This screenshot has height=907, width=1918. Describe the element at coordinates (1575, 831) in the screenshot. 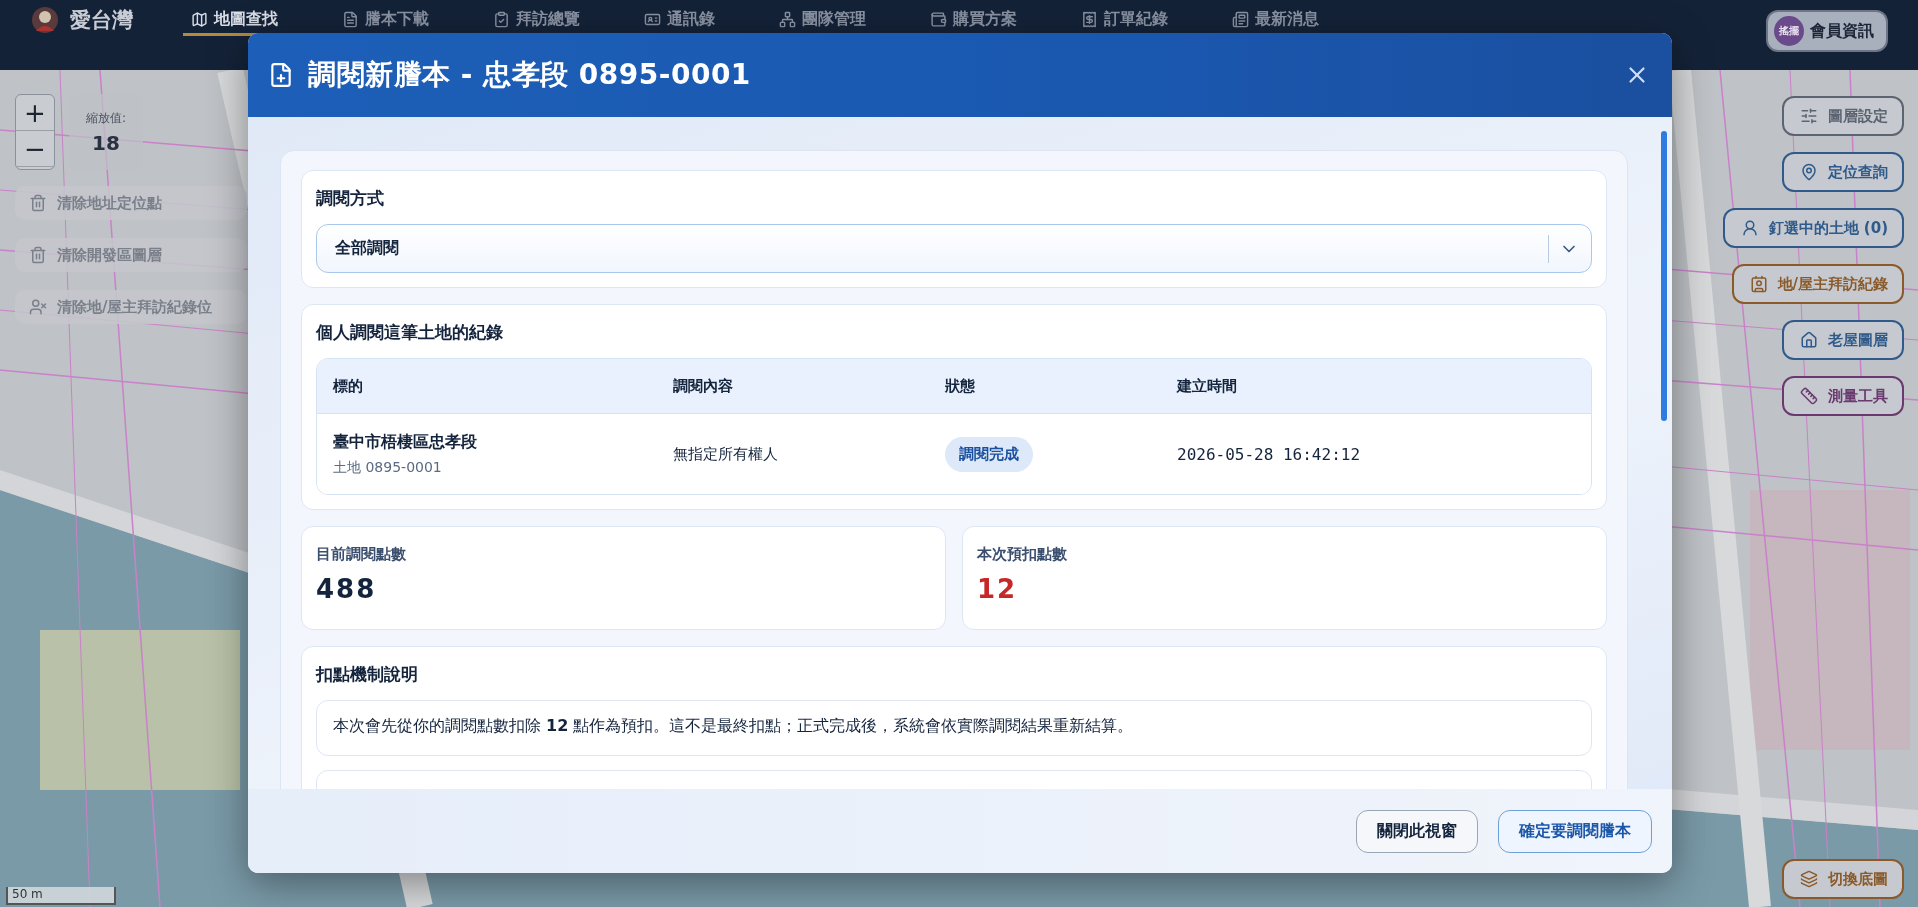

I see `confirm-button: 確定要調閱謄本` at that location.